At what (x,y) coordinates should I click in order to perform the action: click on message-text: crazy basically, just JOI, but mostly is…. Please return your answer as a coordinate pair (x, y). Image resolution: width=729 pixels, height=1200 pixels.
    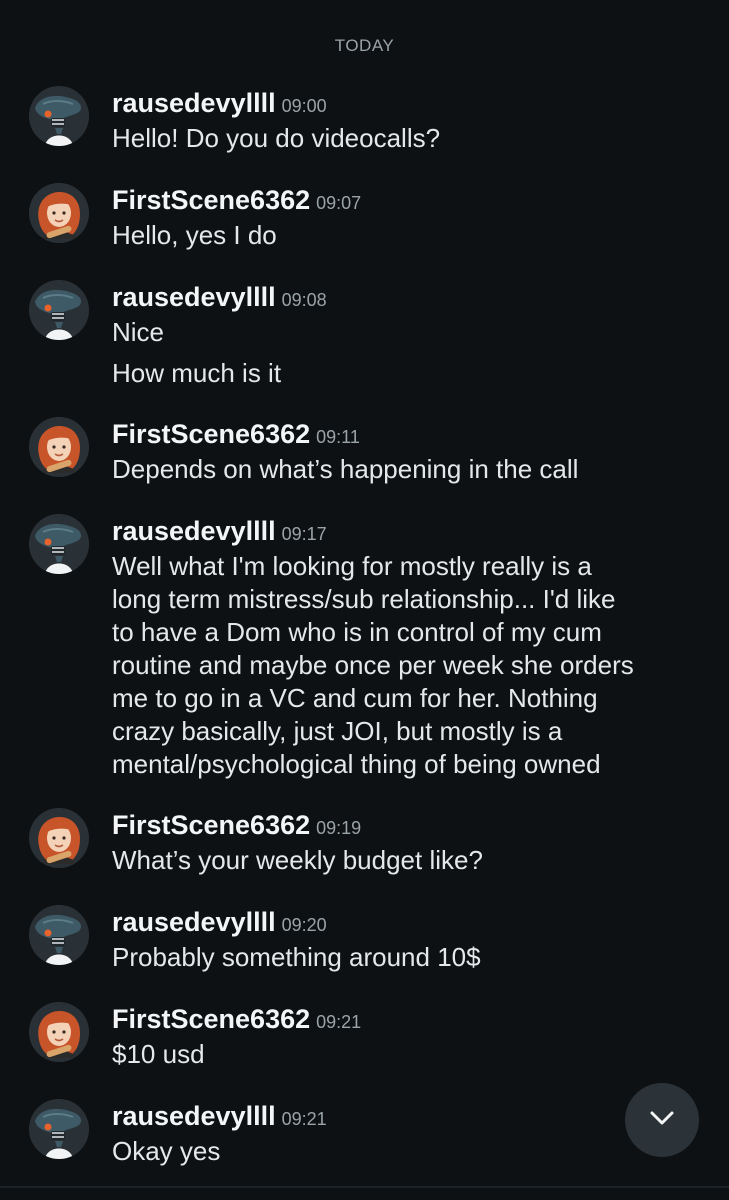
    Looking at the image, I should click on (337, 731).